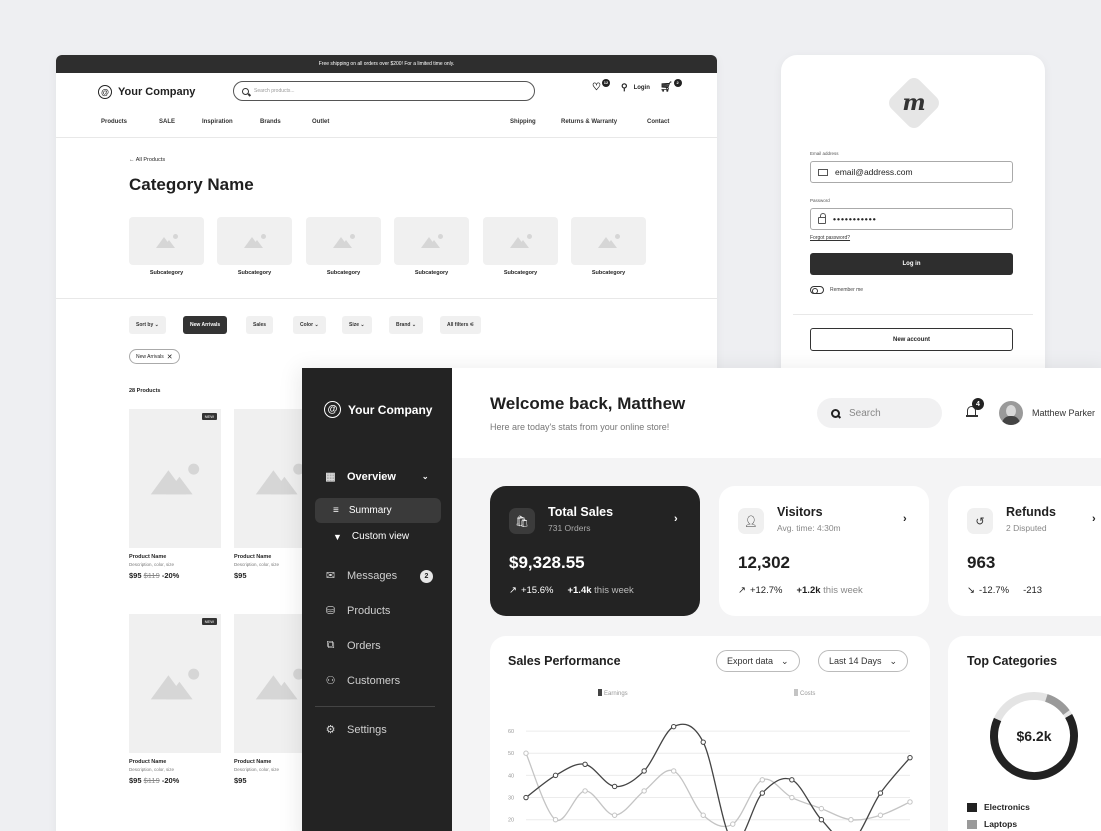 The width and height of the screenshot is (1101, 831). What do you see at coordinates (254, 241) in the screenshot?
I see `subcategory-image` at bounding box center [254, 241].